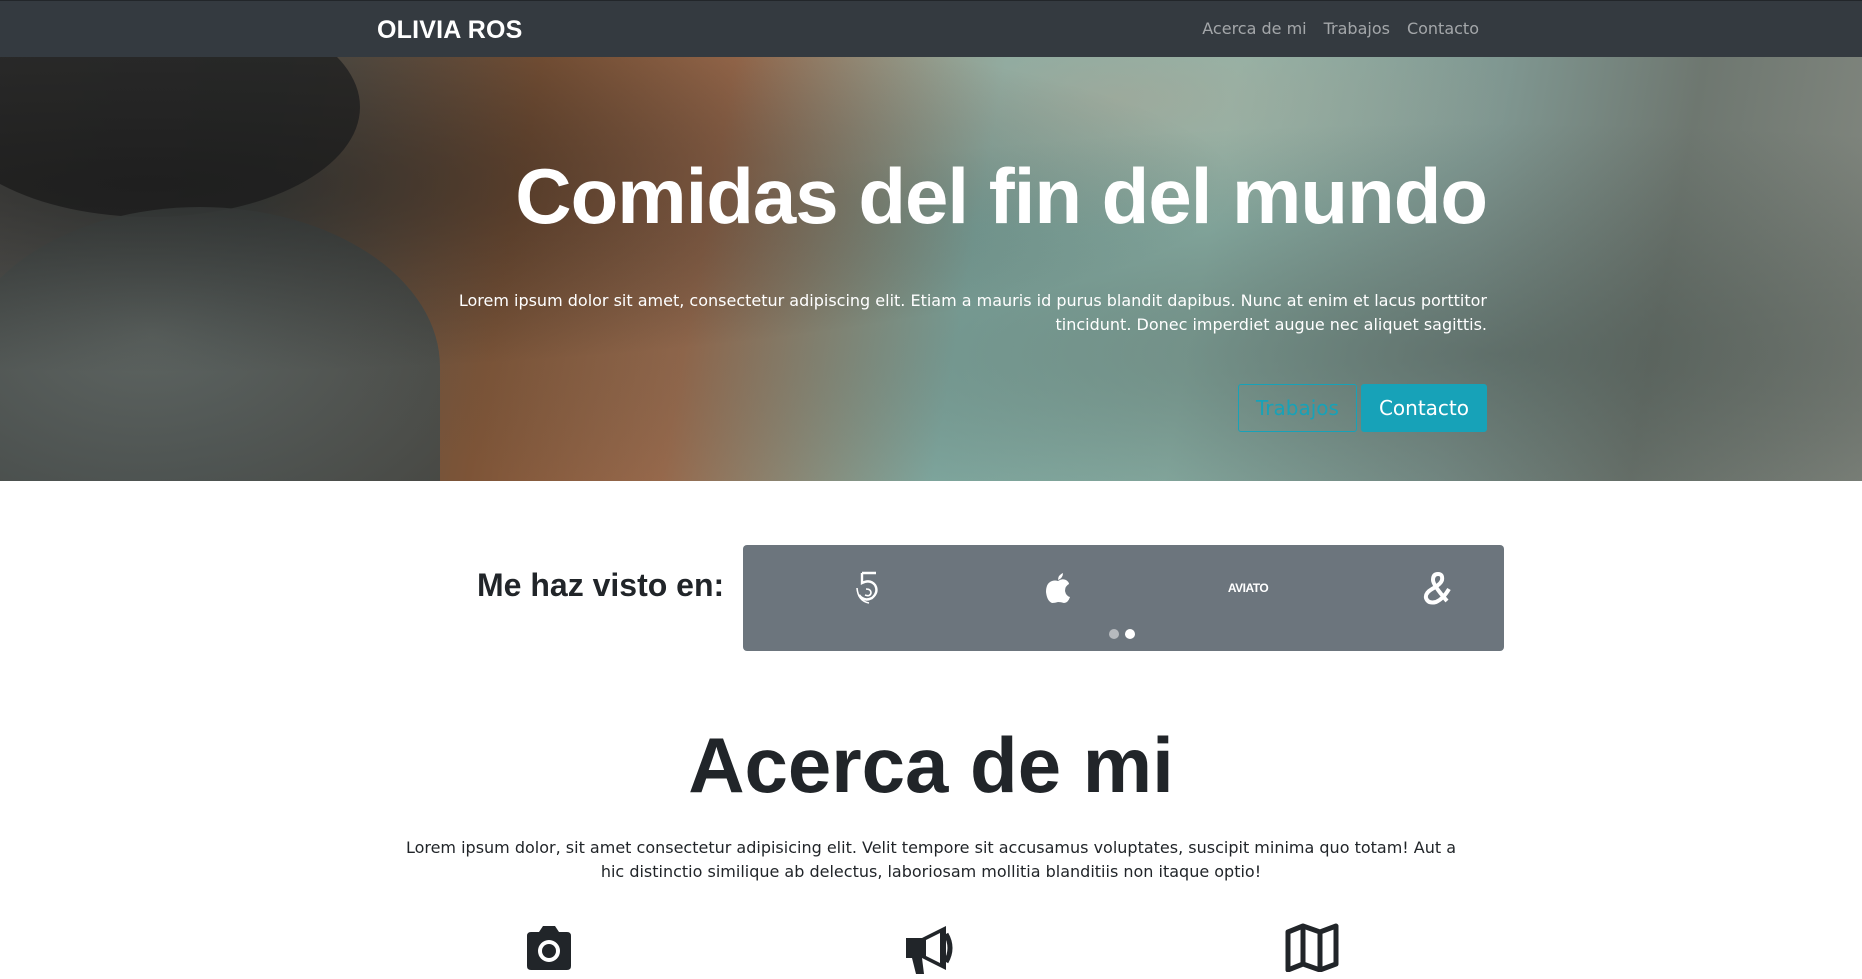  What do you see at coordinates (1001, 196) in the screenshot?
I see `hero-title: Comidas del fin del mundo` at bounding box center [1001, 196].